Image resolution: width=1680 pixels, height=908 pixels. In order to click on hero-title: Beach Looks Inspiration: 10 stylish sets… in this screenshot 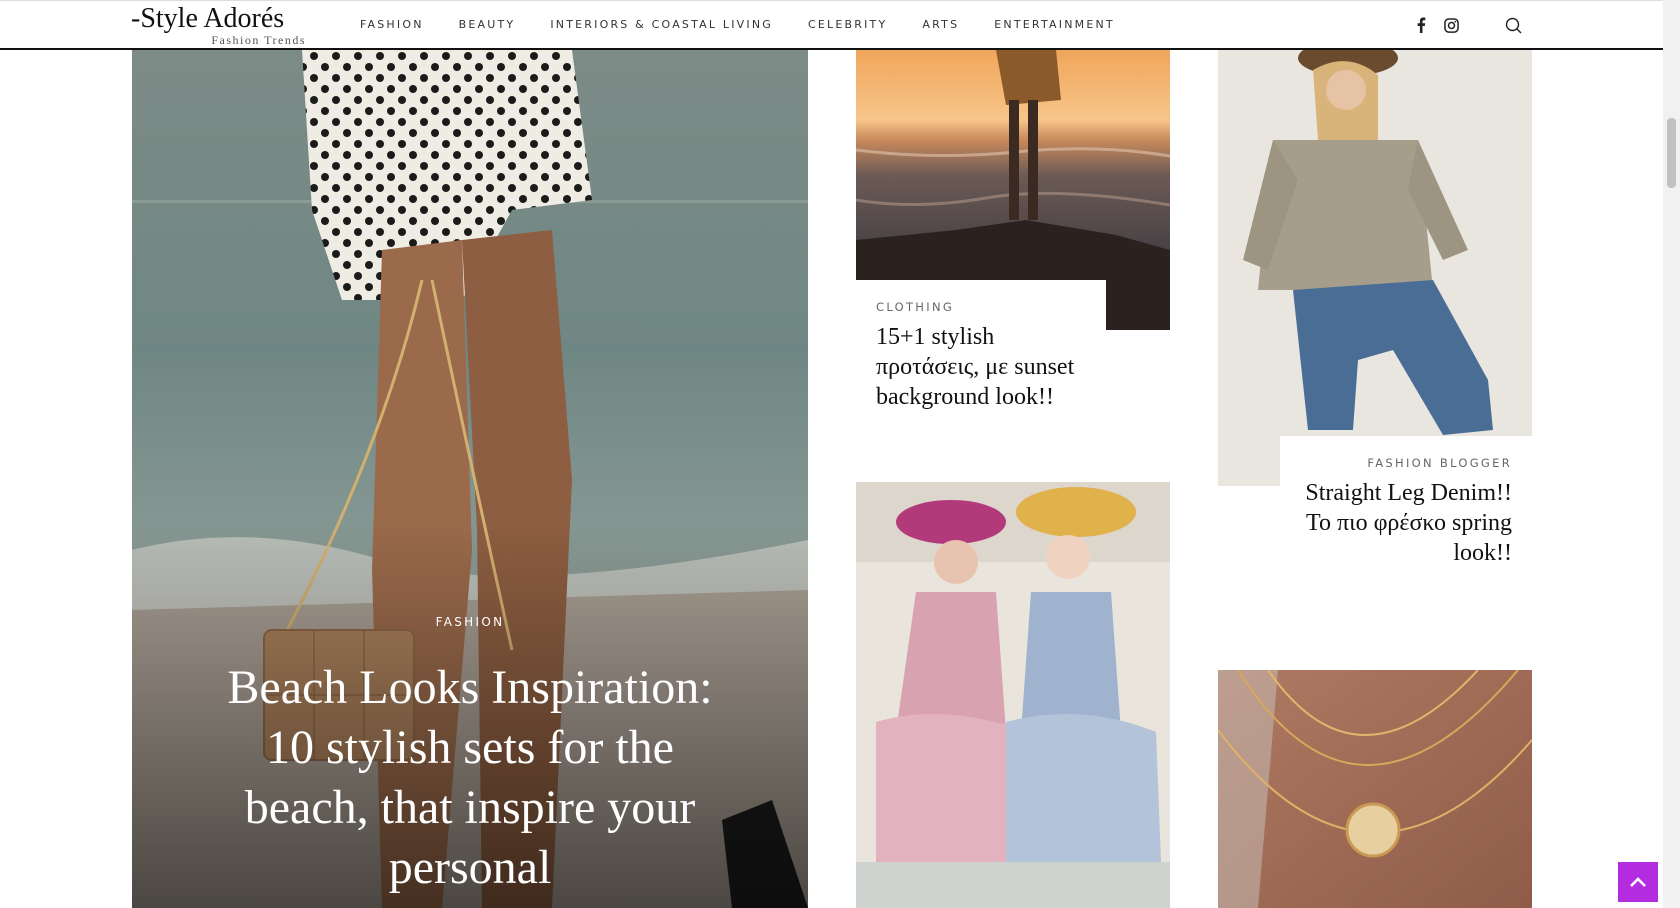, I will do `click(470, 778)`.